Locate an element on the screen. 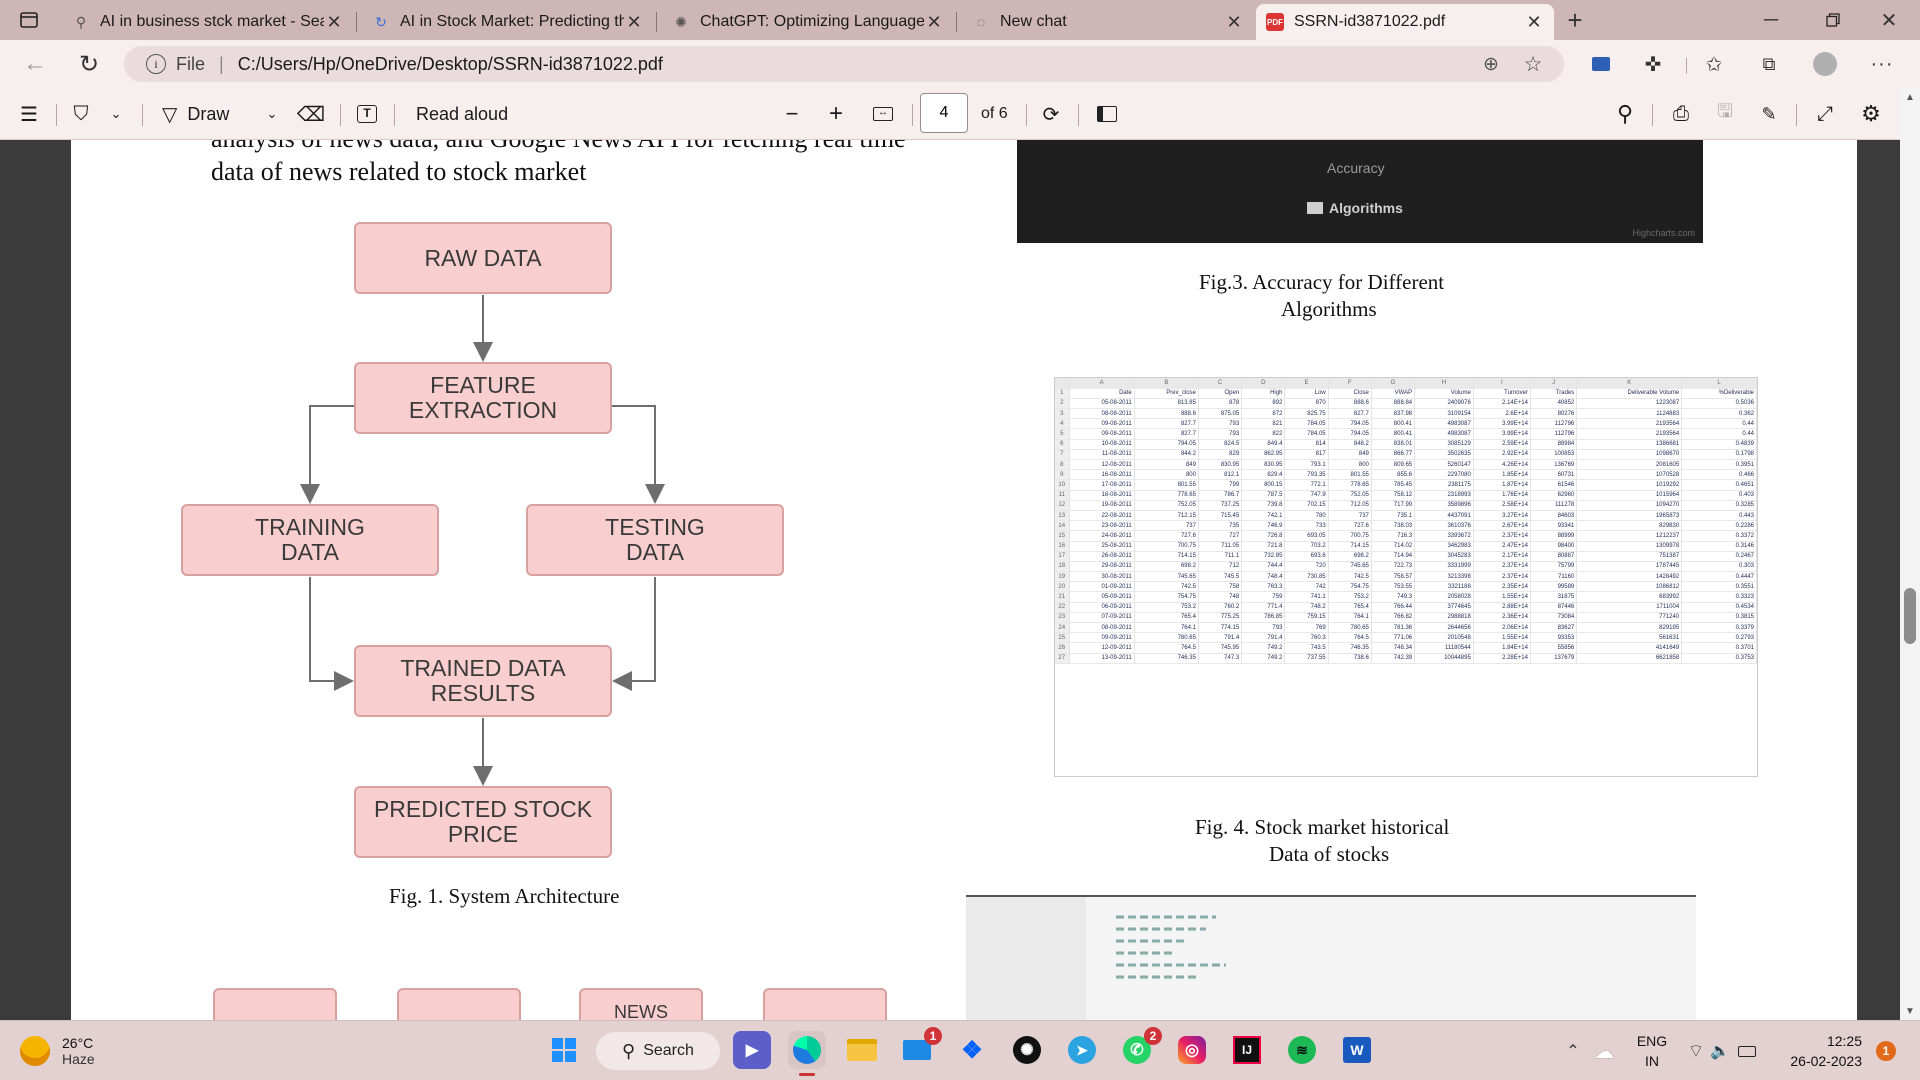 Image resolution: width=1920 pixels, height=1080 pixels. refresh-button: ↻ is located at coordinates (89, 64).